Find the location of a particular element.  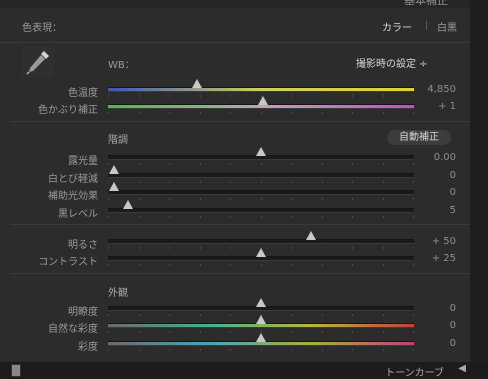

temp-label: 色温度 is located at coordinates (83, 93).